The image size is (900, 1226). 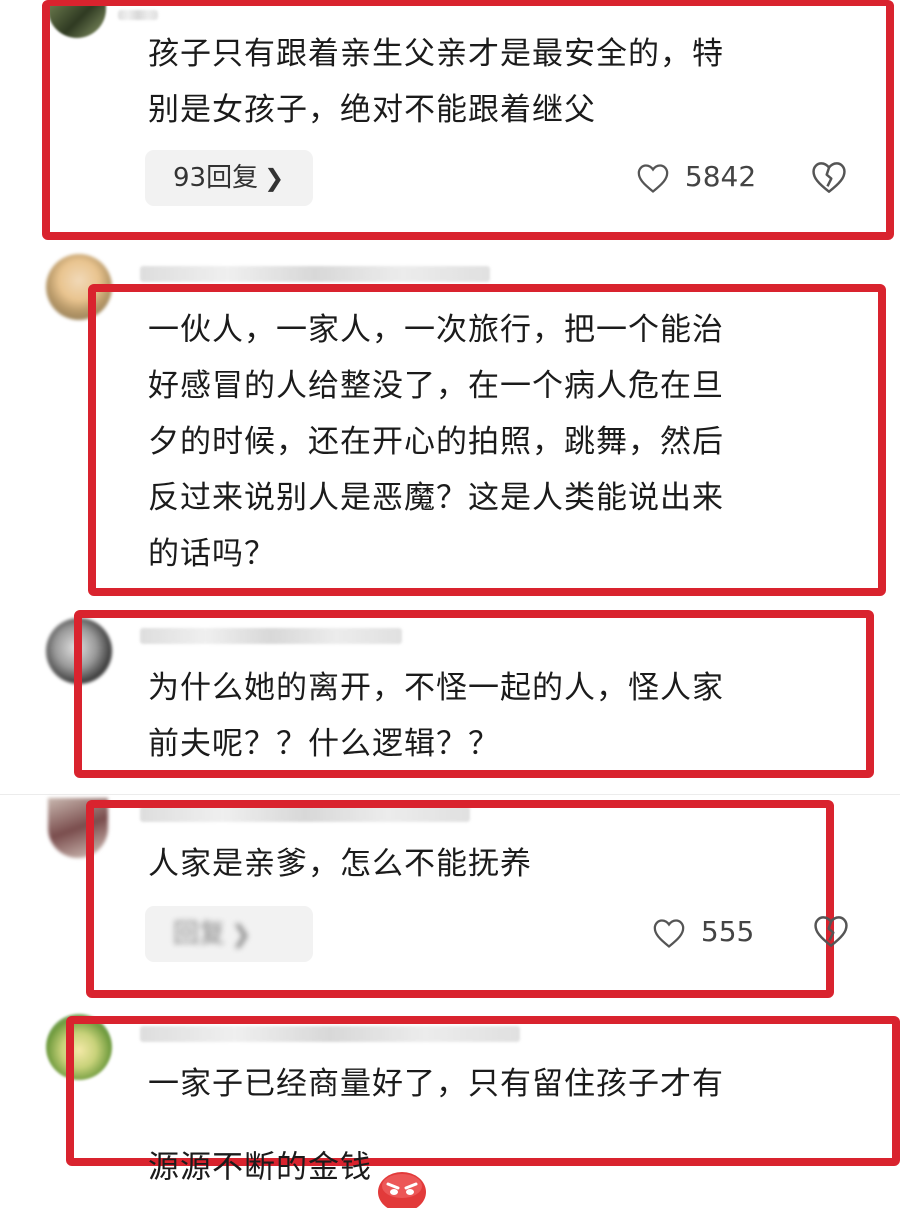 What do you see at coordinates (460, 899) in the screenshot?
I see `highlight-frame` at bounding box center [460, 899].